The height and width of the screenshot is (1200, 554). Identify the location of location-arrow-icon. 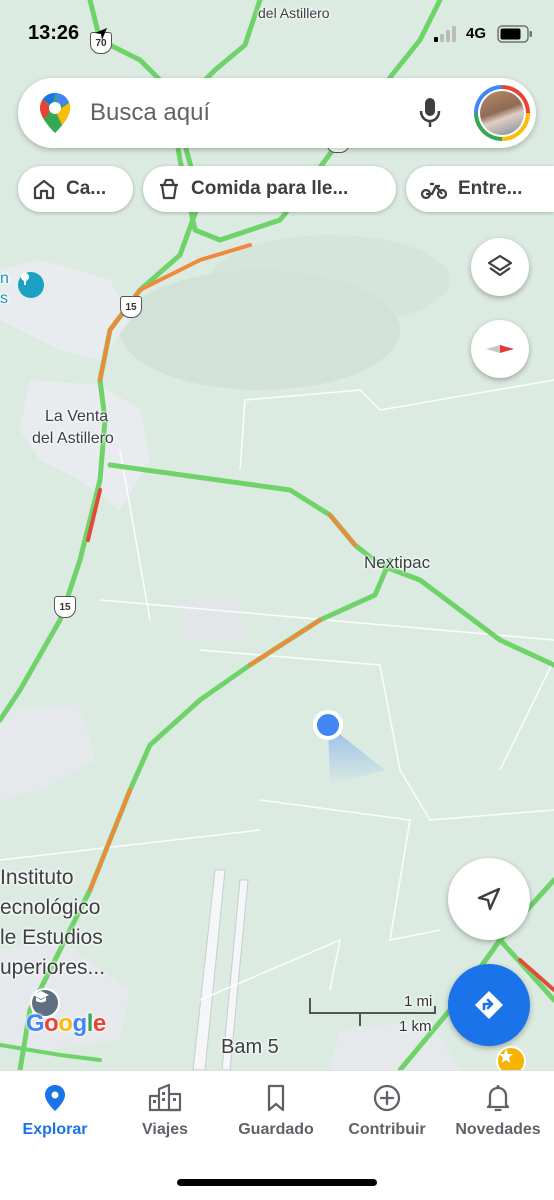
(101, 34).